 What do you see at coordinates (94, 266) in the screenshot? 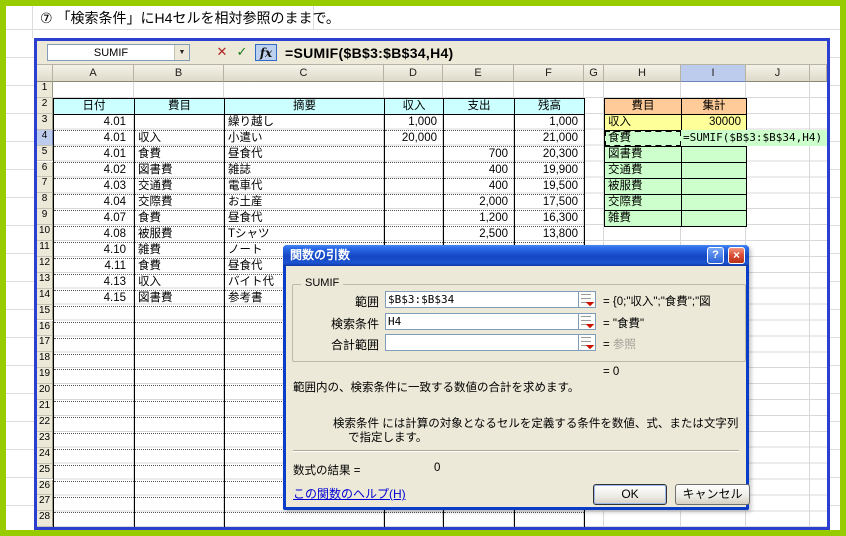
I see `cell: 4.11` at bounding box center [94, 266].